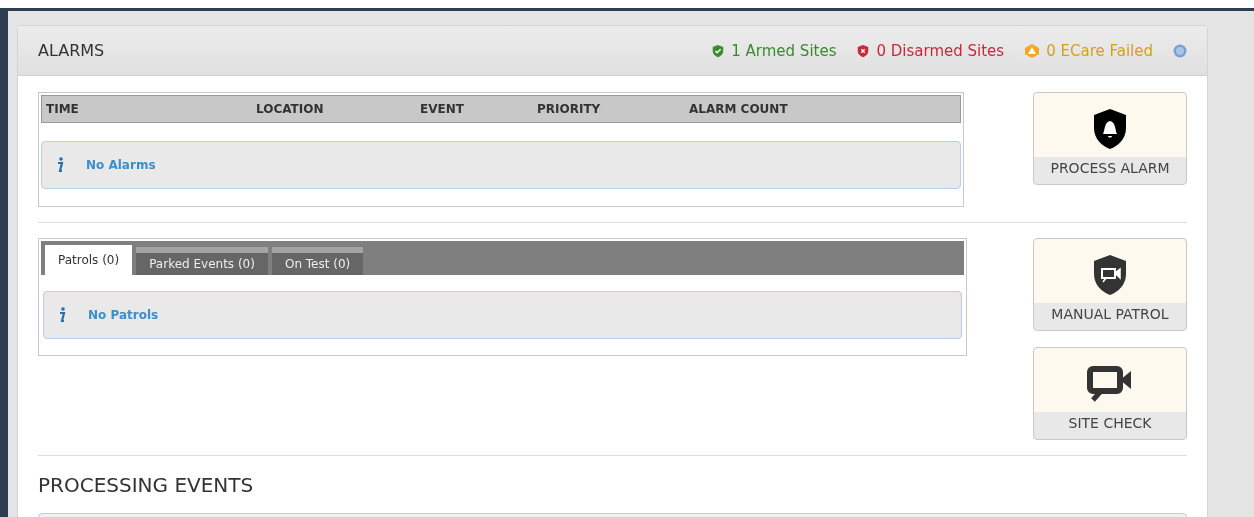  What do you see at coordinates (718, 50) in the screenshot?
I see `shield-check-icon` at bounding box center [718, 50].